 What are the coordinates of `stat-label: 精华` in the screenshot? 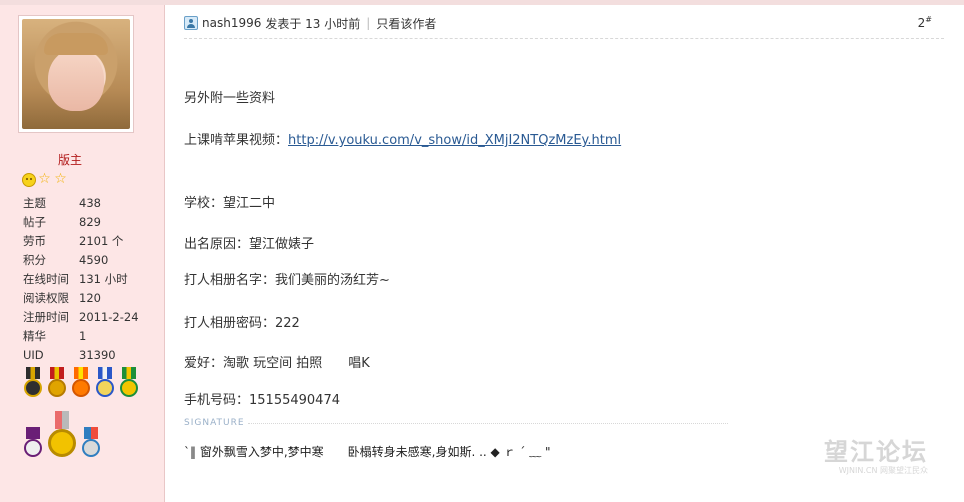 It's located at (34, 335).